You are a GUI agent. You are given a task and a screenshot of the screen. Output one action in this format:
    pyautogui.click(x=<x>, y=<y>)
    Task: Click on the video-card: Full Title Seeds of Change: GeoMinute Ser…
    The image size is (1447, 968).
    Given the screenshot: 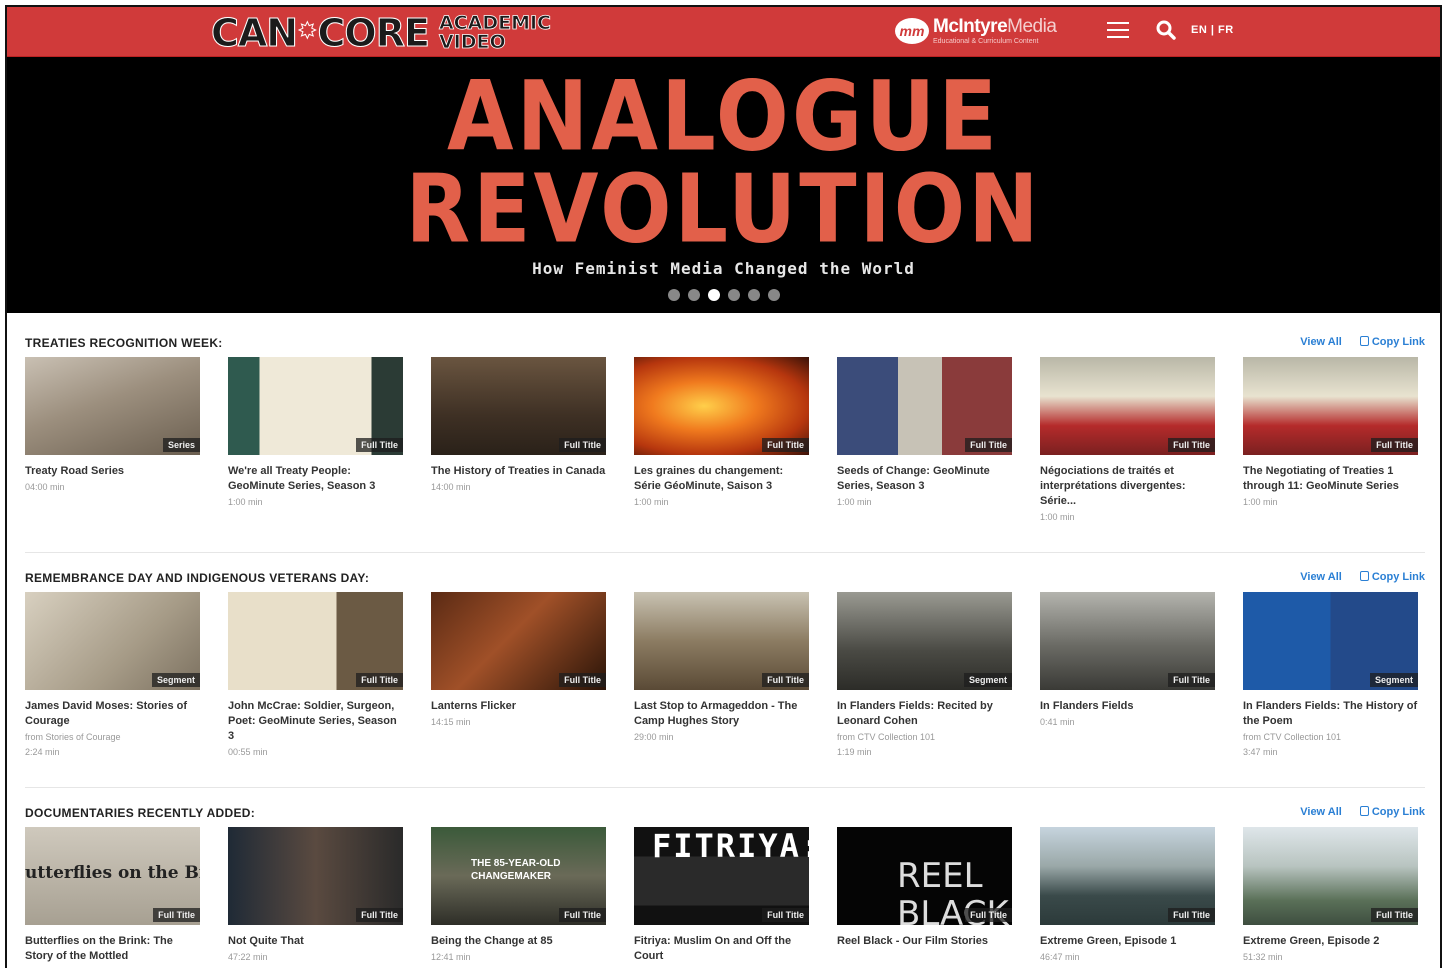 What is the action you would take?
    pyautogui.click(x=924, y=440)
    